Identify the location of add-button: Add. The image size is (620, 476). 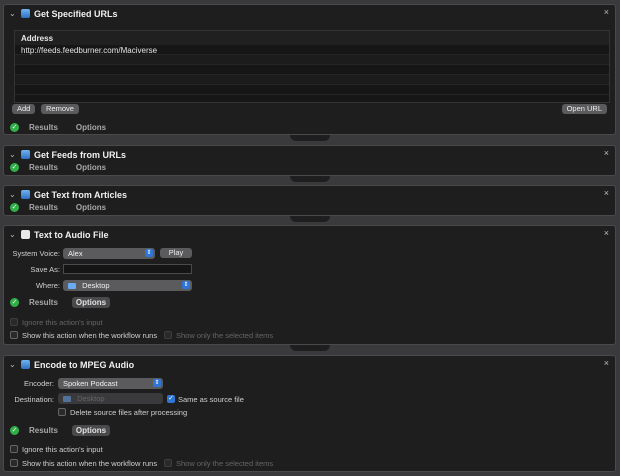
(24, 109).